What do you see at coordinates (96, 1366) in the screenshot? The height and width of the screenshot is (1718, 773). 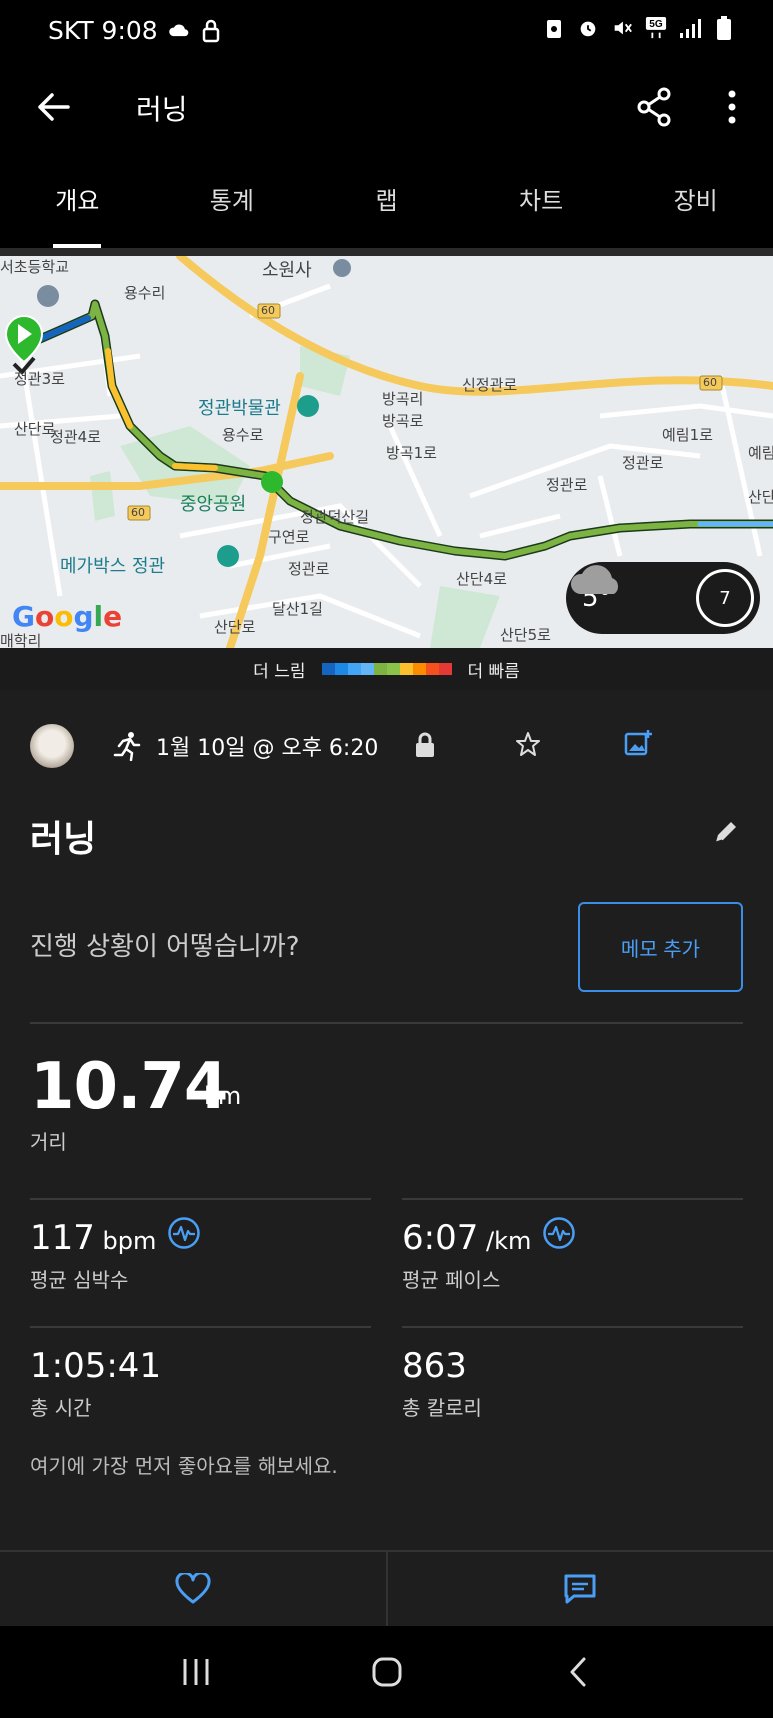 I see `stat-value: 1:05:41` at bounding box center [96, 1366].